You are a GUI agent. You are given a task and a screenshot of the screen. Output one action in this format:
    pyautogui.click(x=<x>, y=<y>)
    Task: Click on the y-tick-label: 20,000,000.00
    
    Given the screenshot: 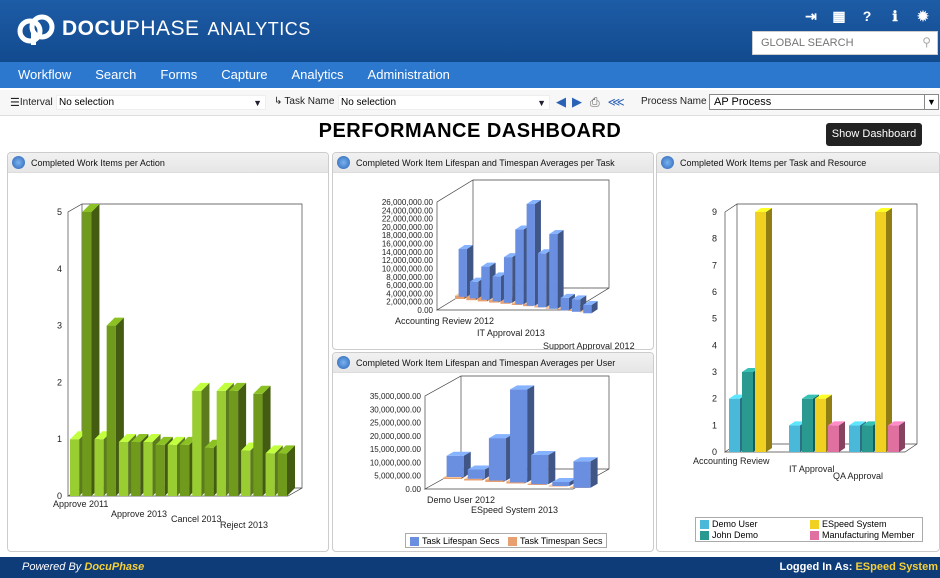 What is the action you would take?
    pyautogui.click(x=408, y=227)
    